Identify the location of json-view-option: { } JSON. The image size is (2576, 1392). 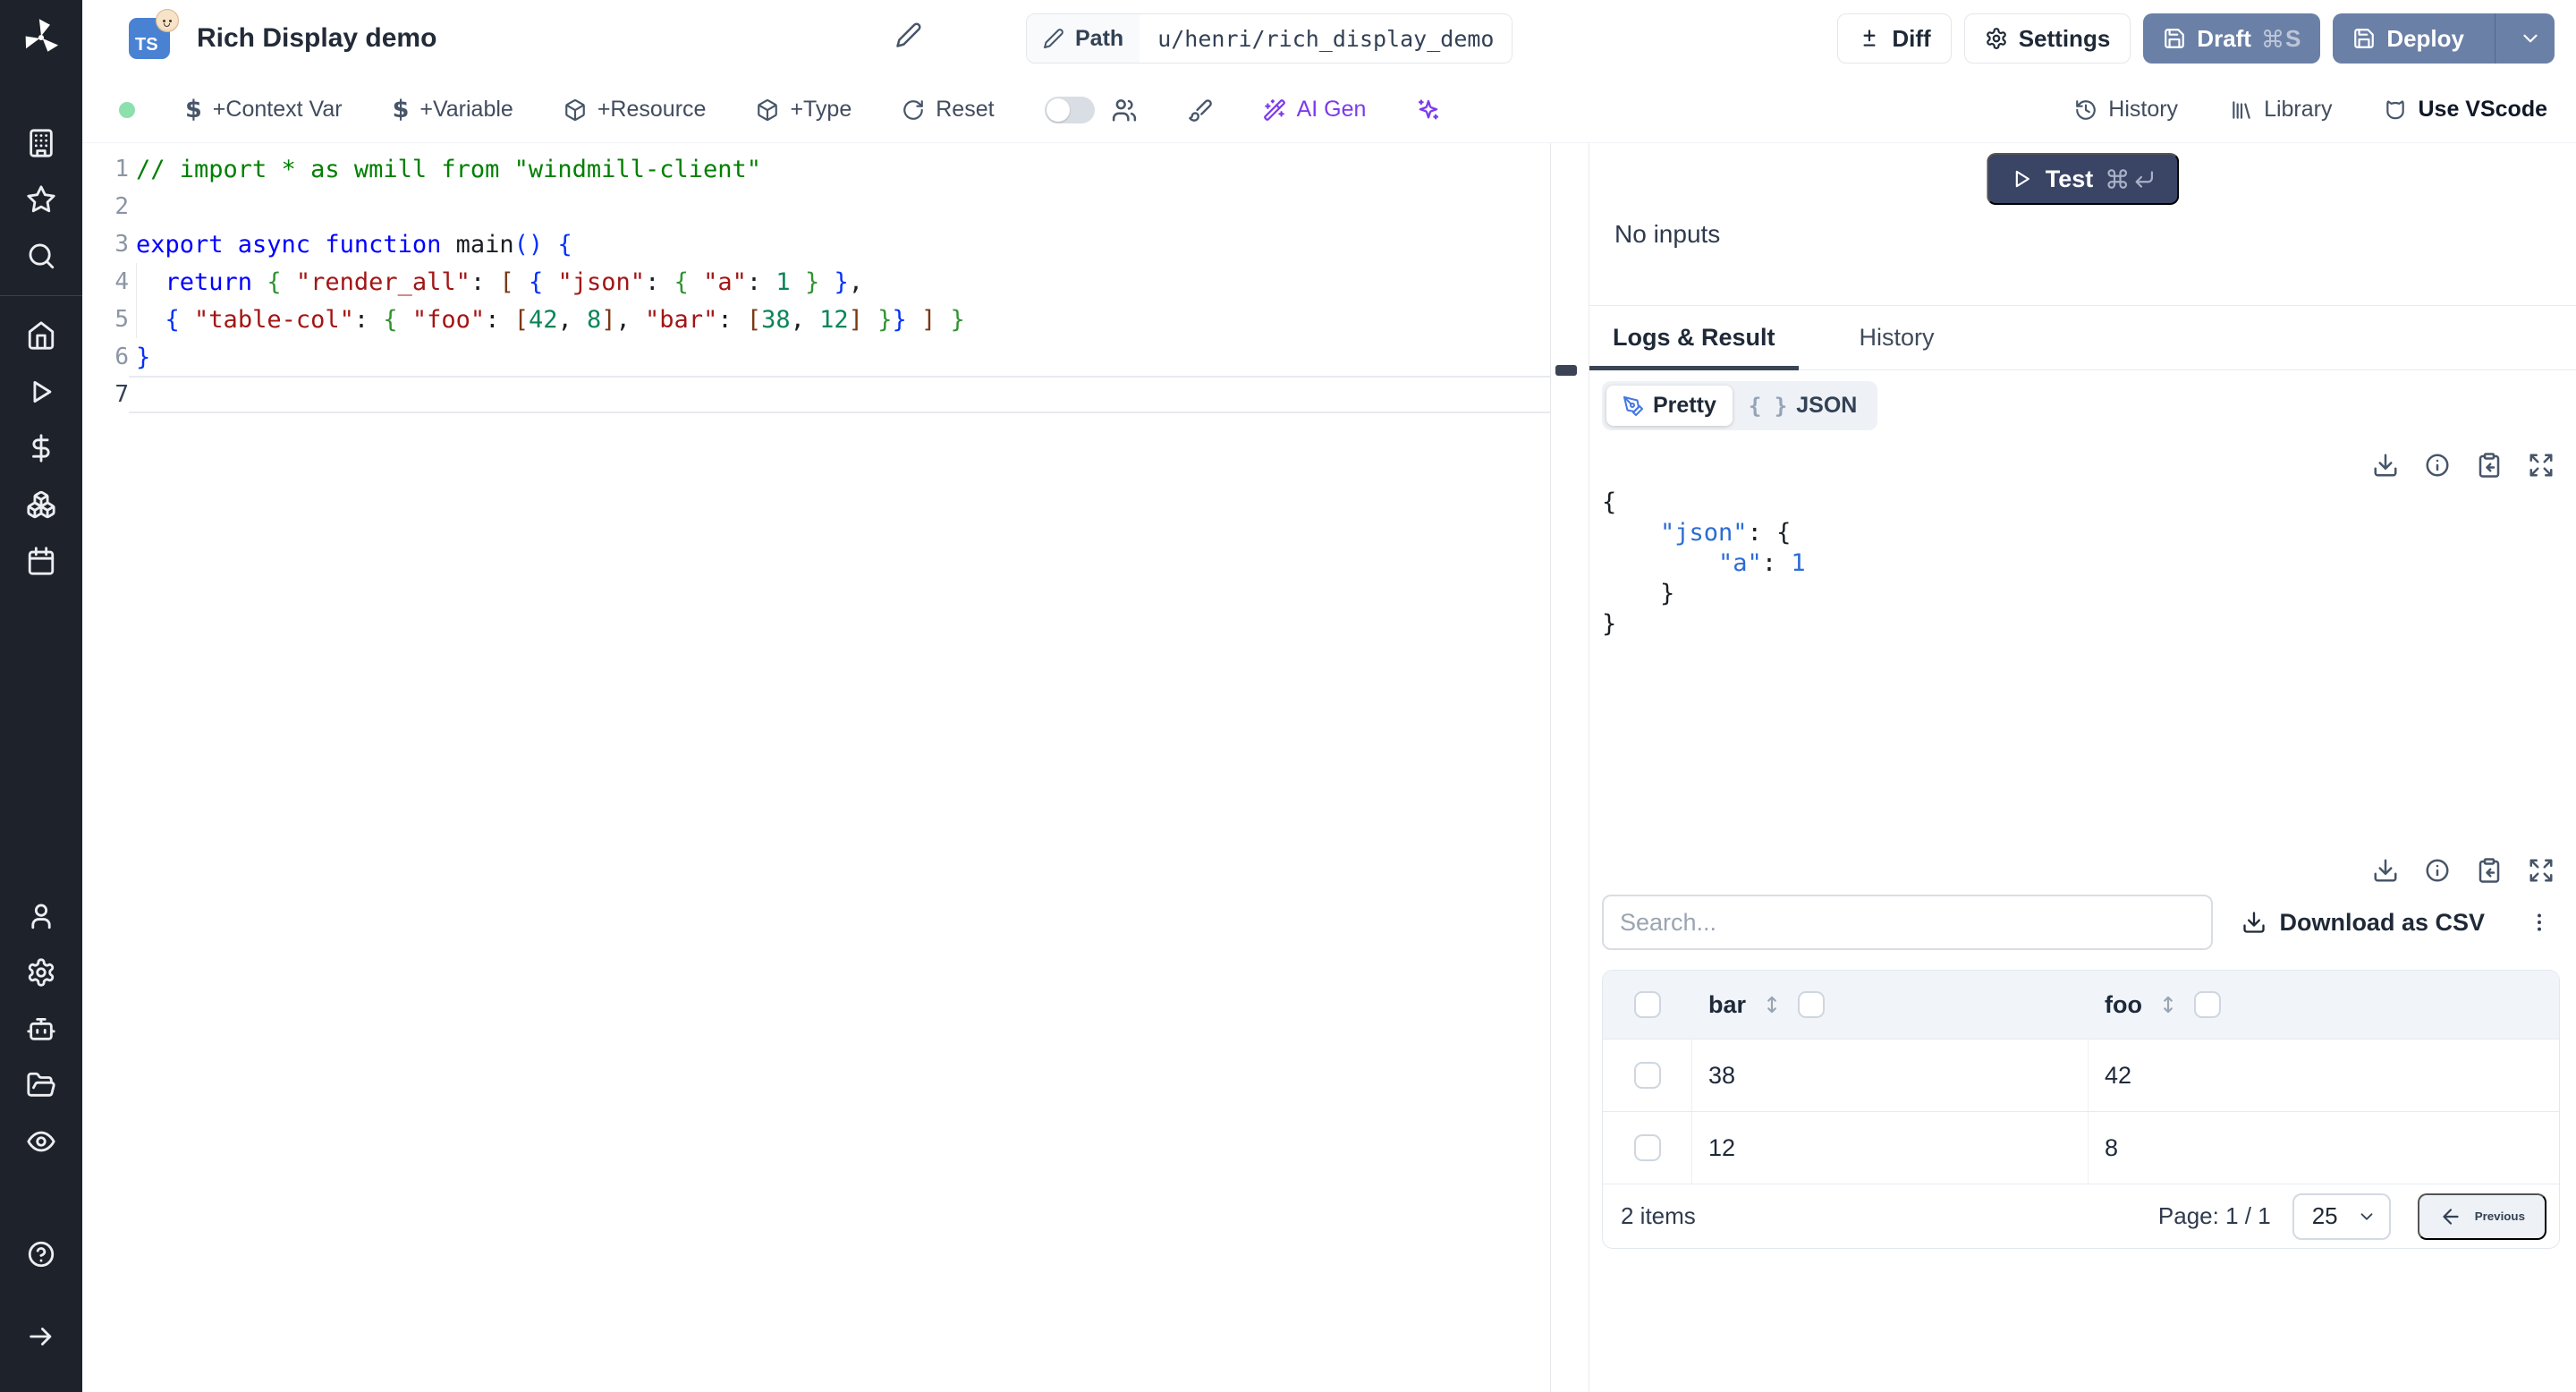
(1803, 406).